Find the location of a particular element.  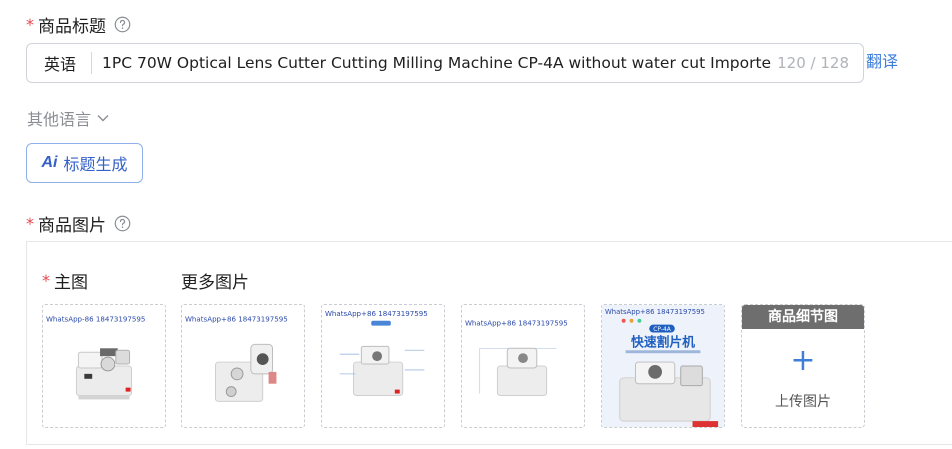

watermark-caption: WhatsApp-86 18473197595 is located at coordinates (95, 319).